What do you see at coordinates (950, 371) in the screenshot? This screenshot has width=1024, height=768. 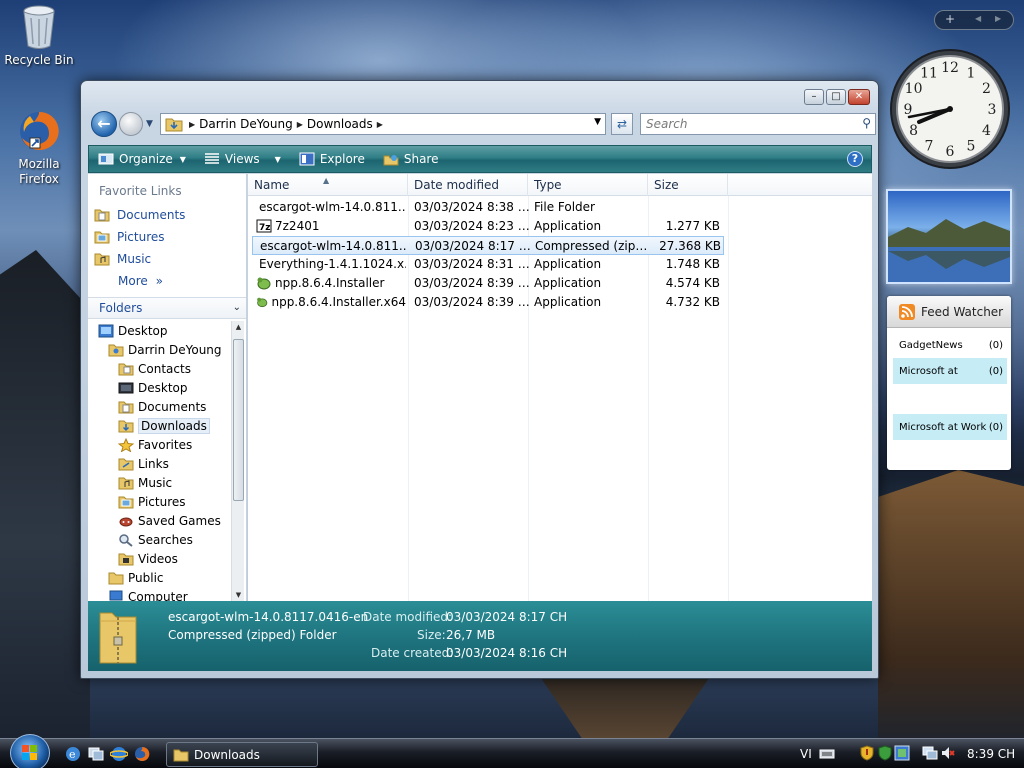 I see `feed-item: Microsoft at (0)` at bounding box center [950, 371].